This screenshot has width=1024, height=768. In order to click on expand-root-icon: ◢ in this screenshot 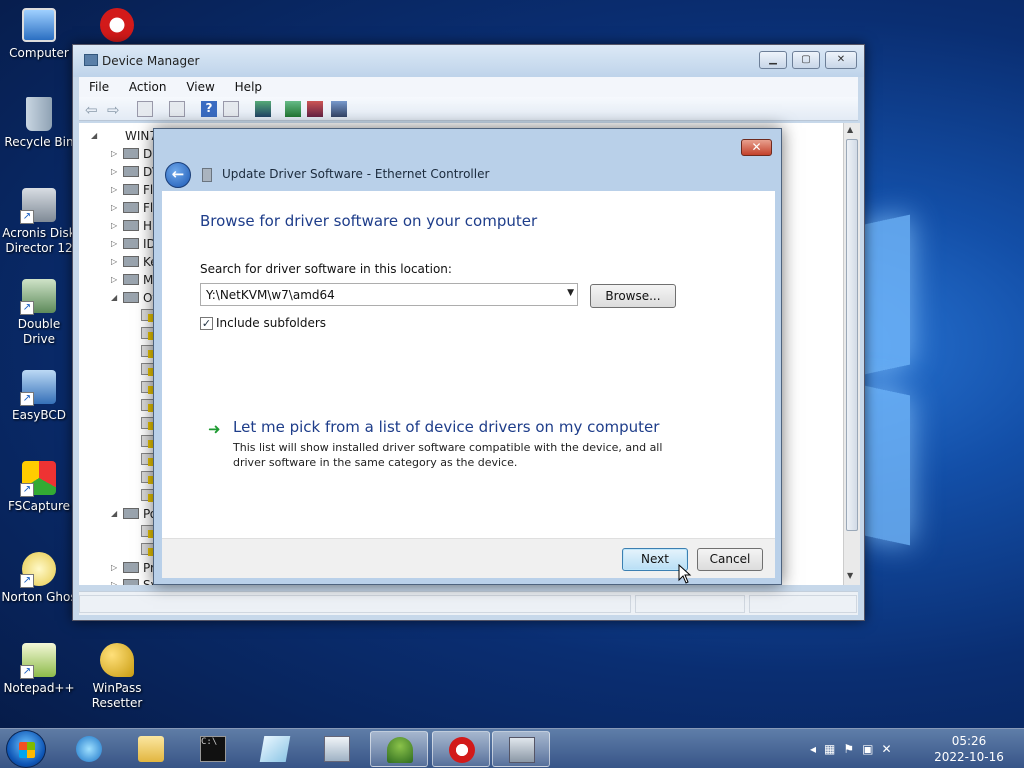, I will do `click(94, 135)`.